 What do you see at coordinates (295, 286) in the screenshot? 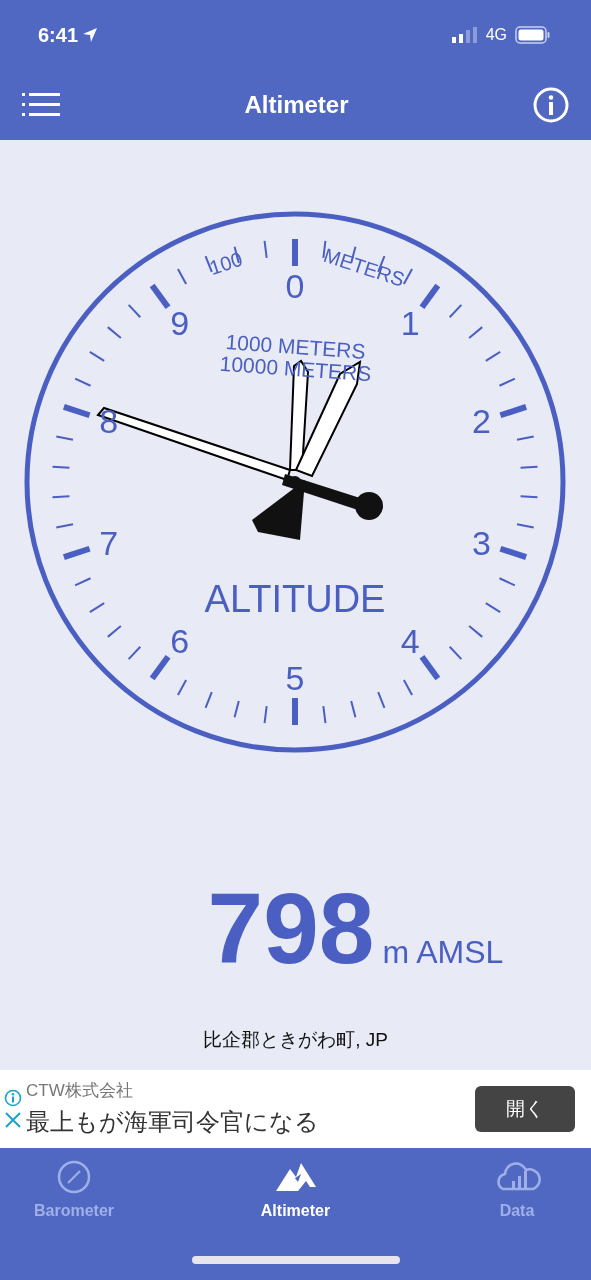
I see `dial-number: 0` at bounding box center [295, 286].